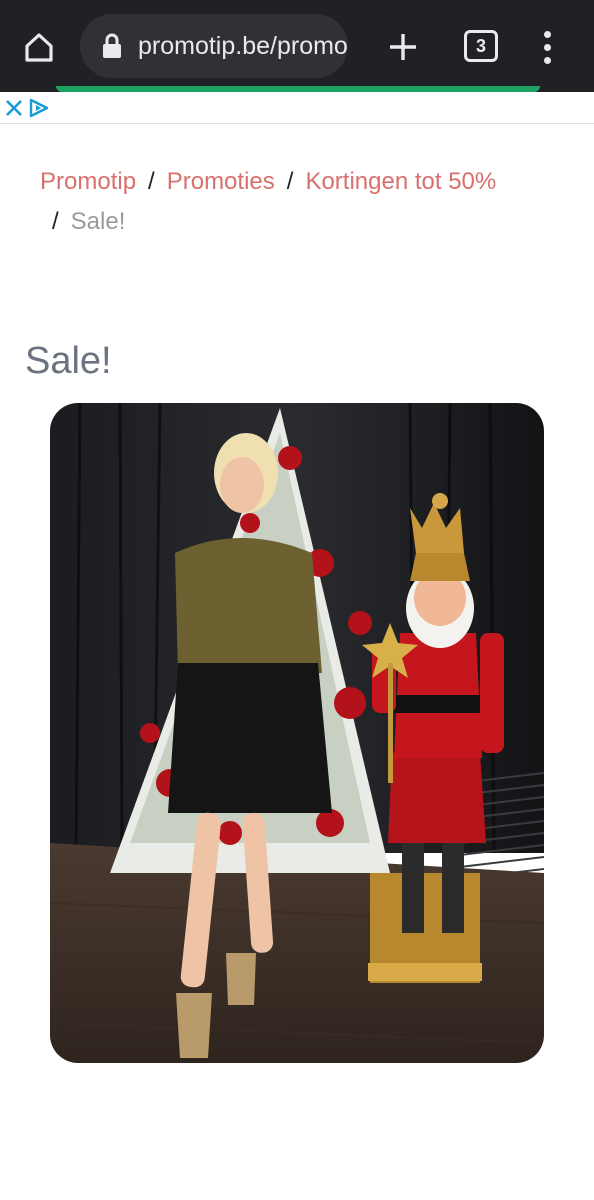 The height and width of the screenshot is (1200, 594). I want to click on home-button, so click(39, 47).